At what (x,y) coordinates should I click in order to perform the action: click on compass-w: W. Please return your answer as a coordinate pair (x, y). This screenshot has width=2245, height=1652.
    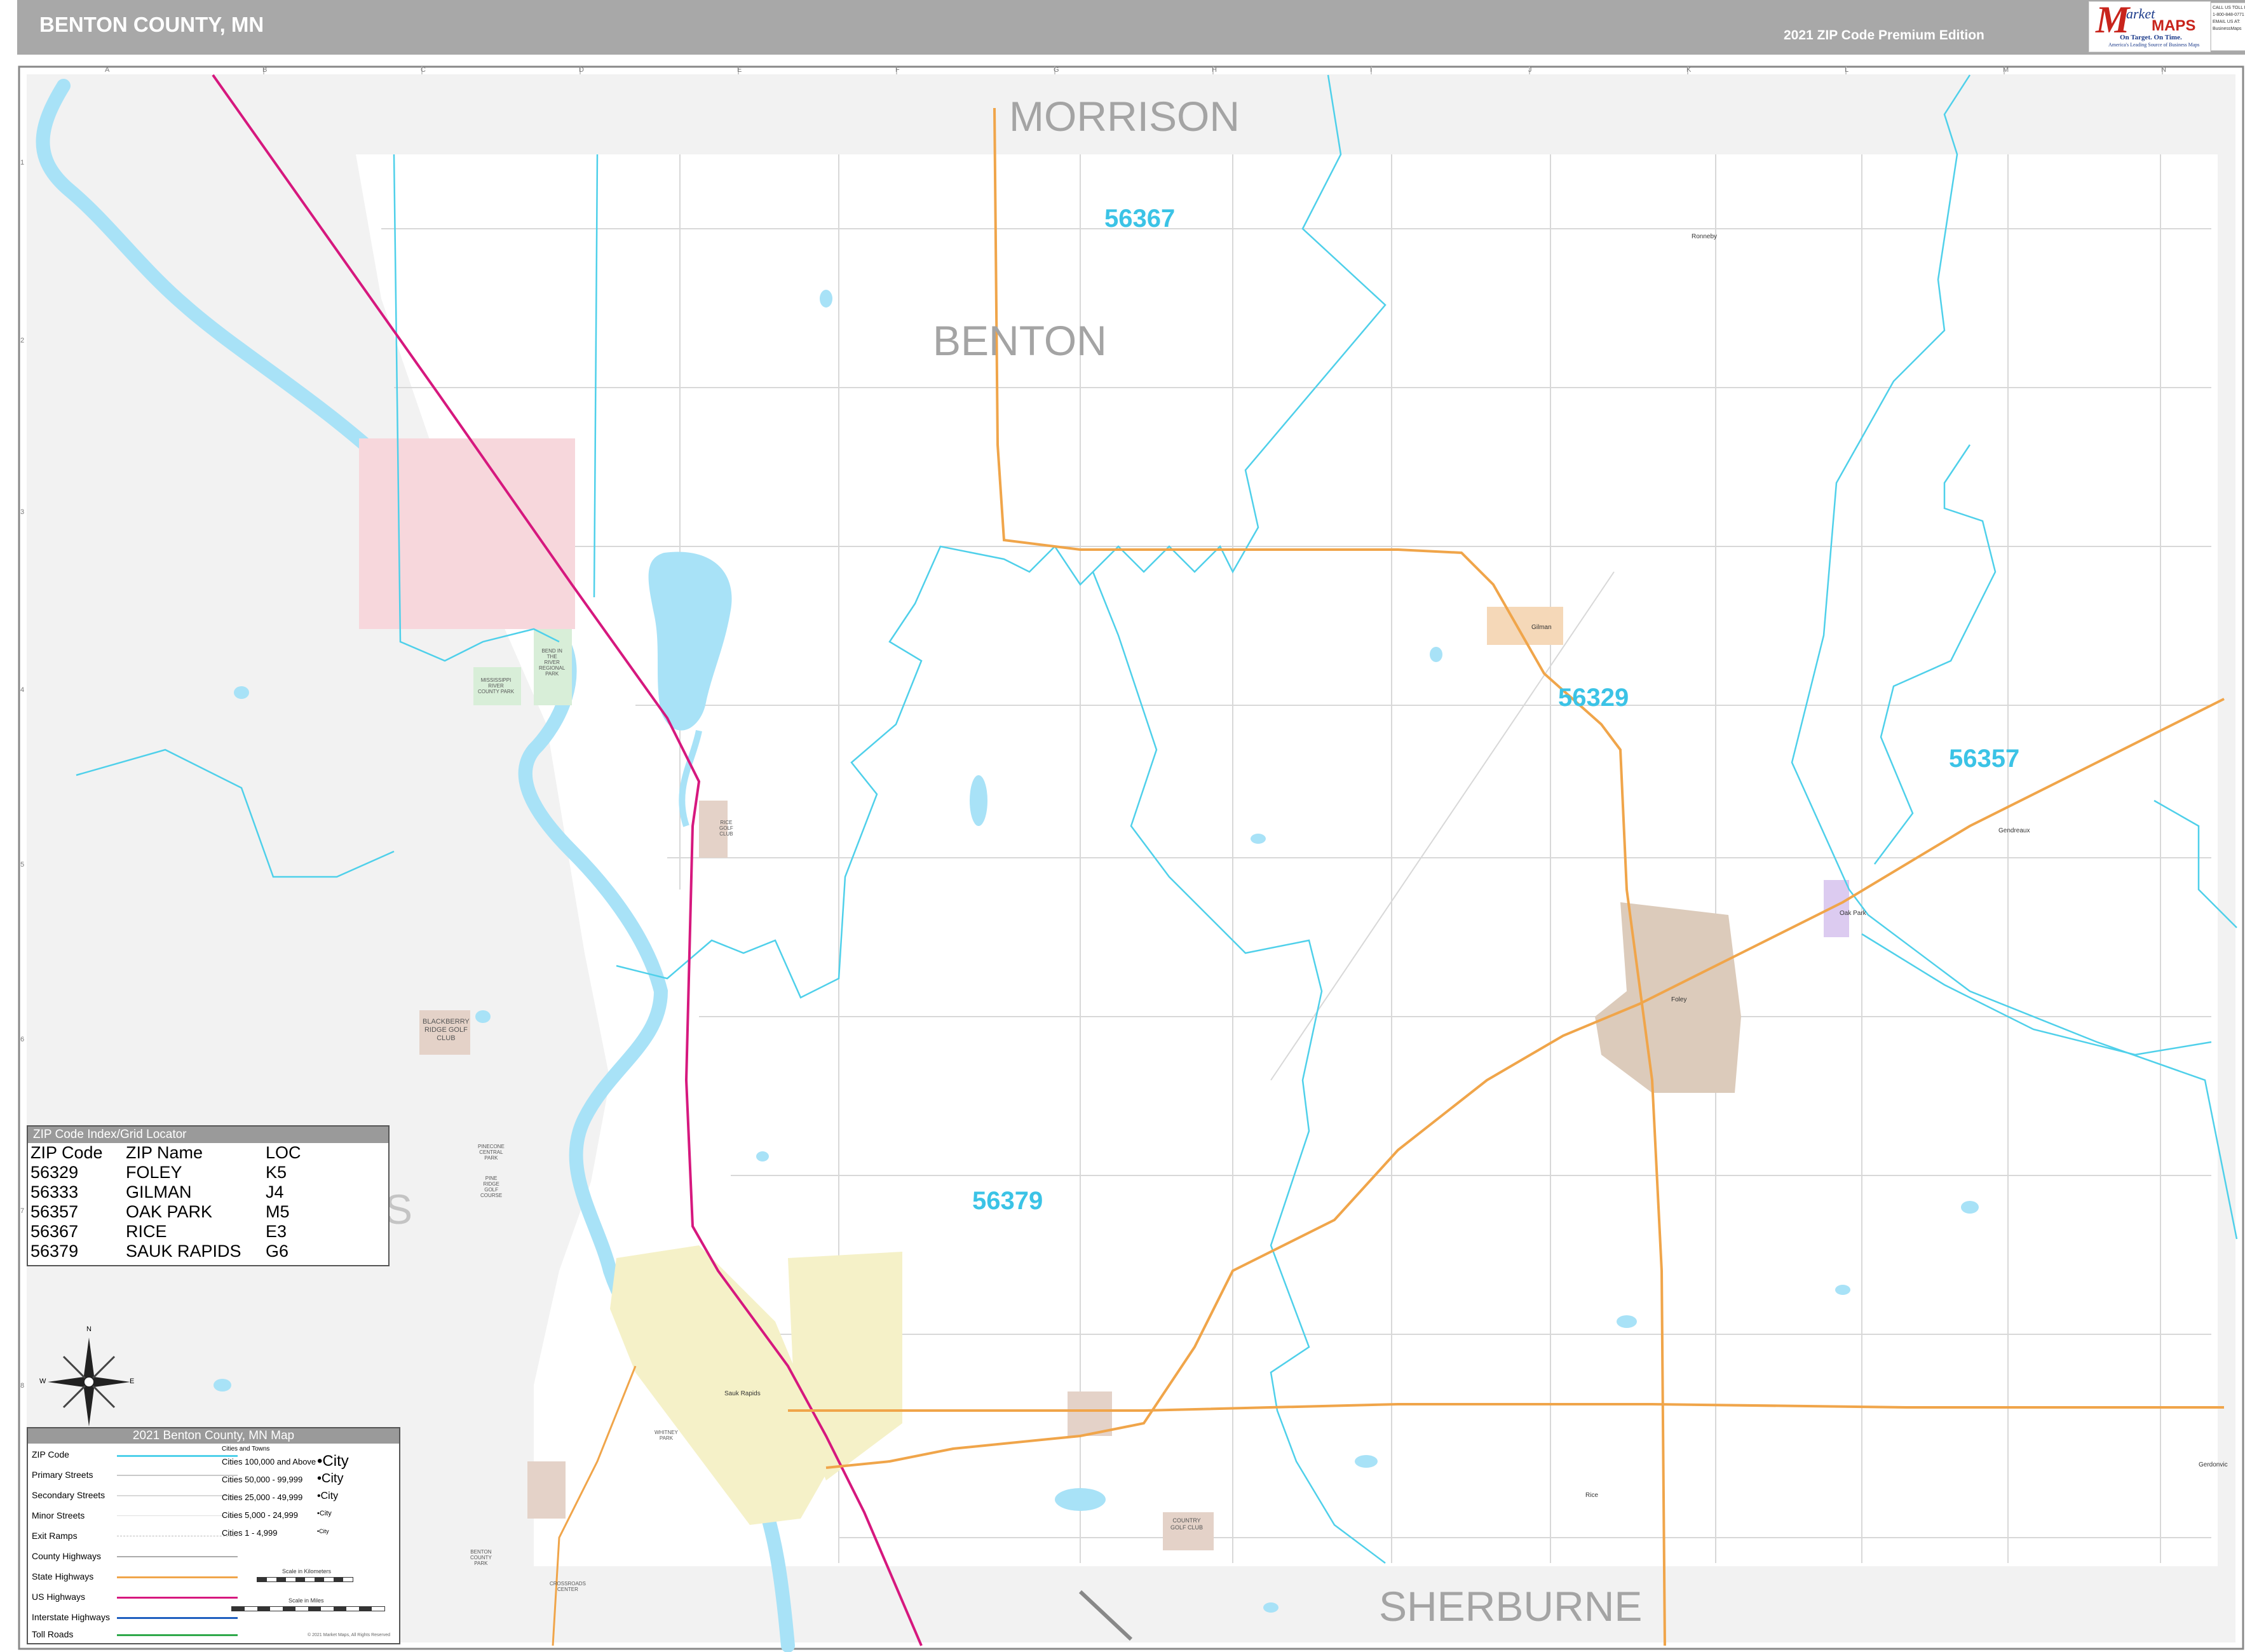
    Looking at the image, I should click on (42, 1382).